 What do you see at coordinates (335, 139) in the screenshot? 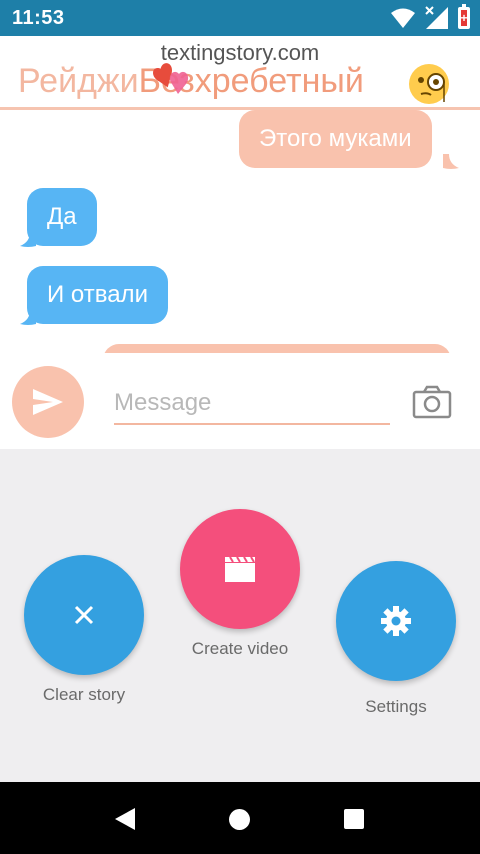
I see `message-bubble-outgoing: Этого муками` at bounding box center [335, 139].